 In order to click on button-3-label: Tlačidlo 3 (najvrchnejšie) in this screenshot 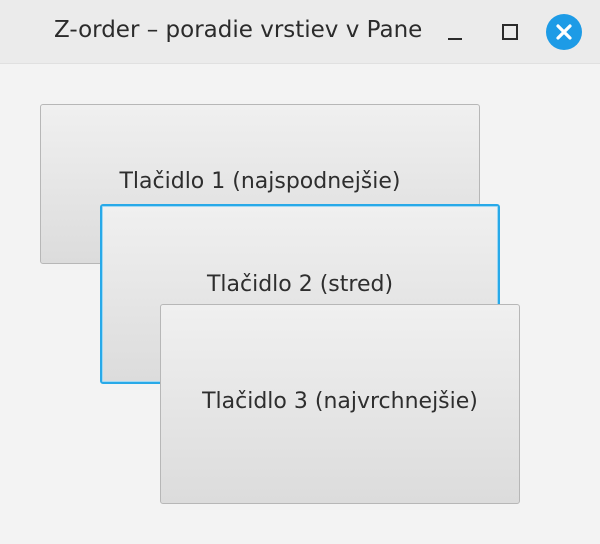, I will do `click(340, 401)`.